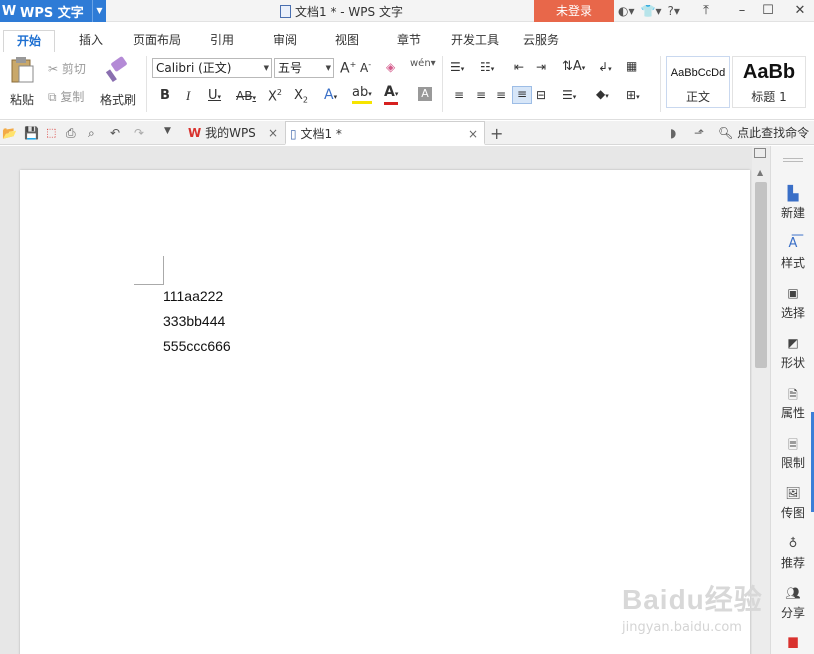 Image resolution: width=814 pixels, height=654 pixels. What do you see at coordinates (475, 41) in the screenshot?
I see `tab-developer: 开发工具` at bounding box center [475, 41].